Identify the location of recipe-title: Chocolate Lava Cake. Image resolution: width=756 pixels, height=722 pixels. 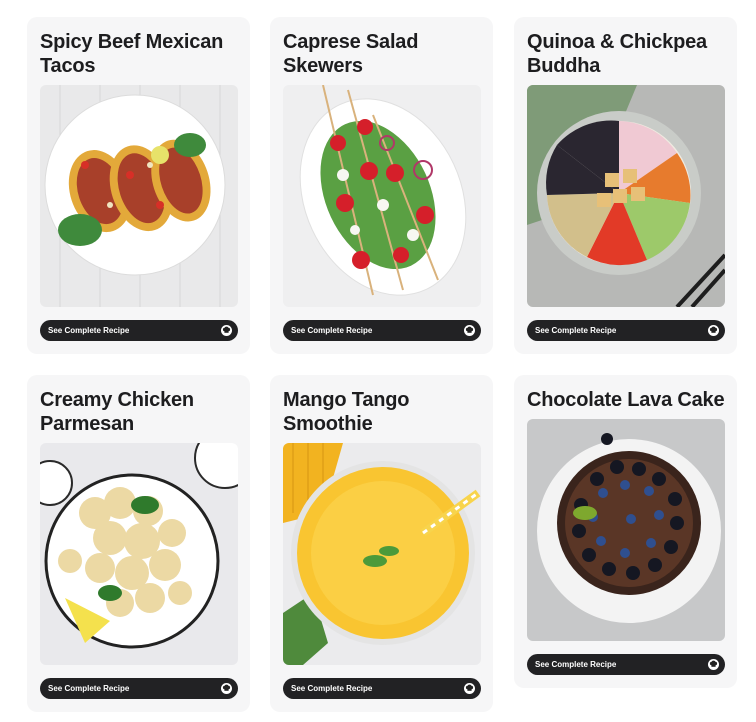
(626, 400).